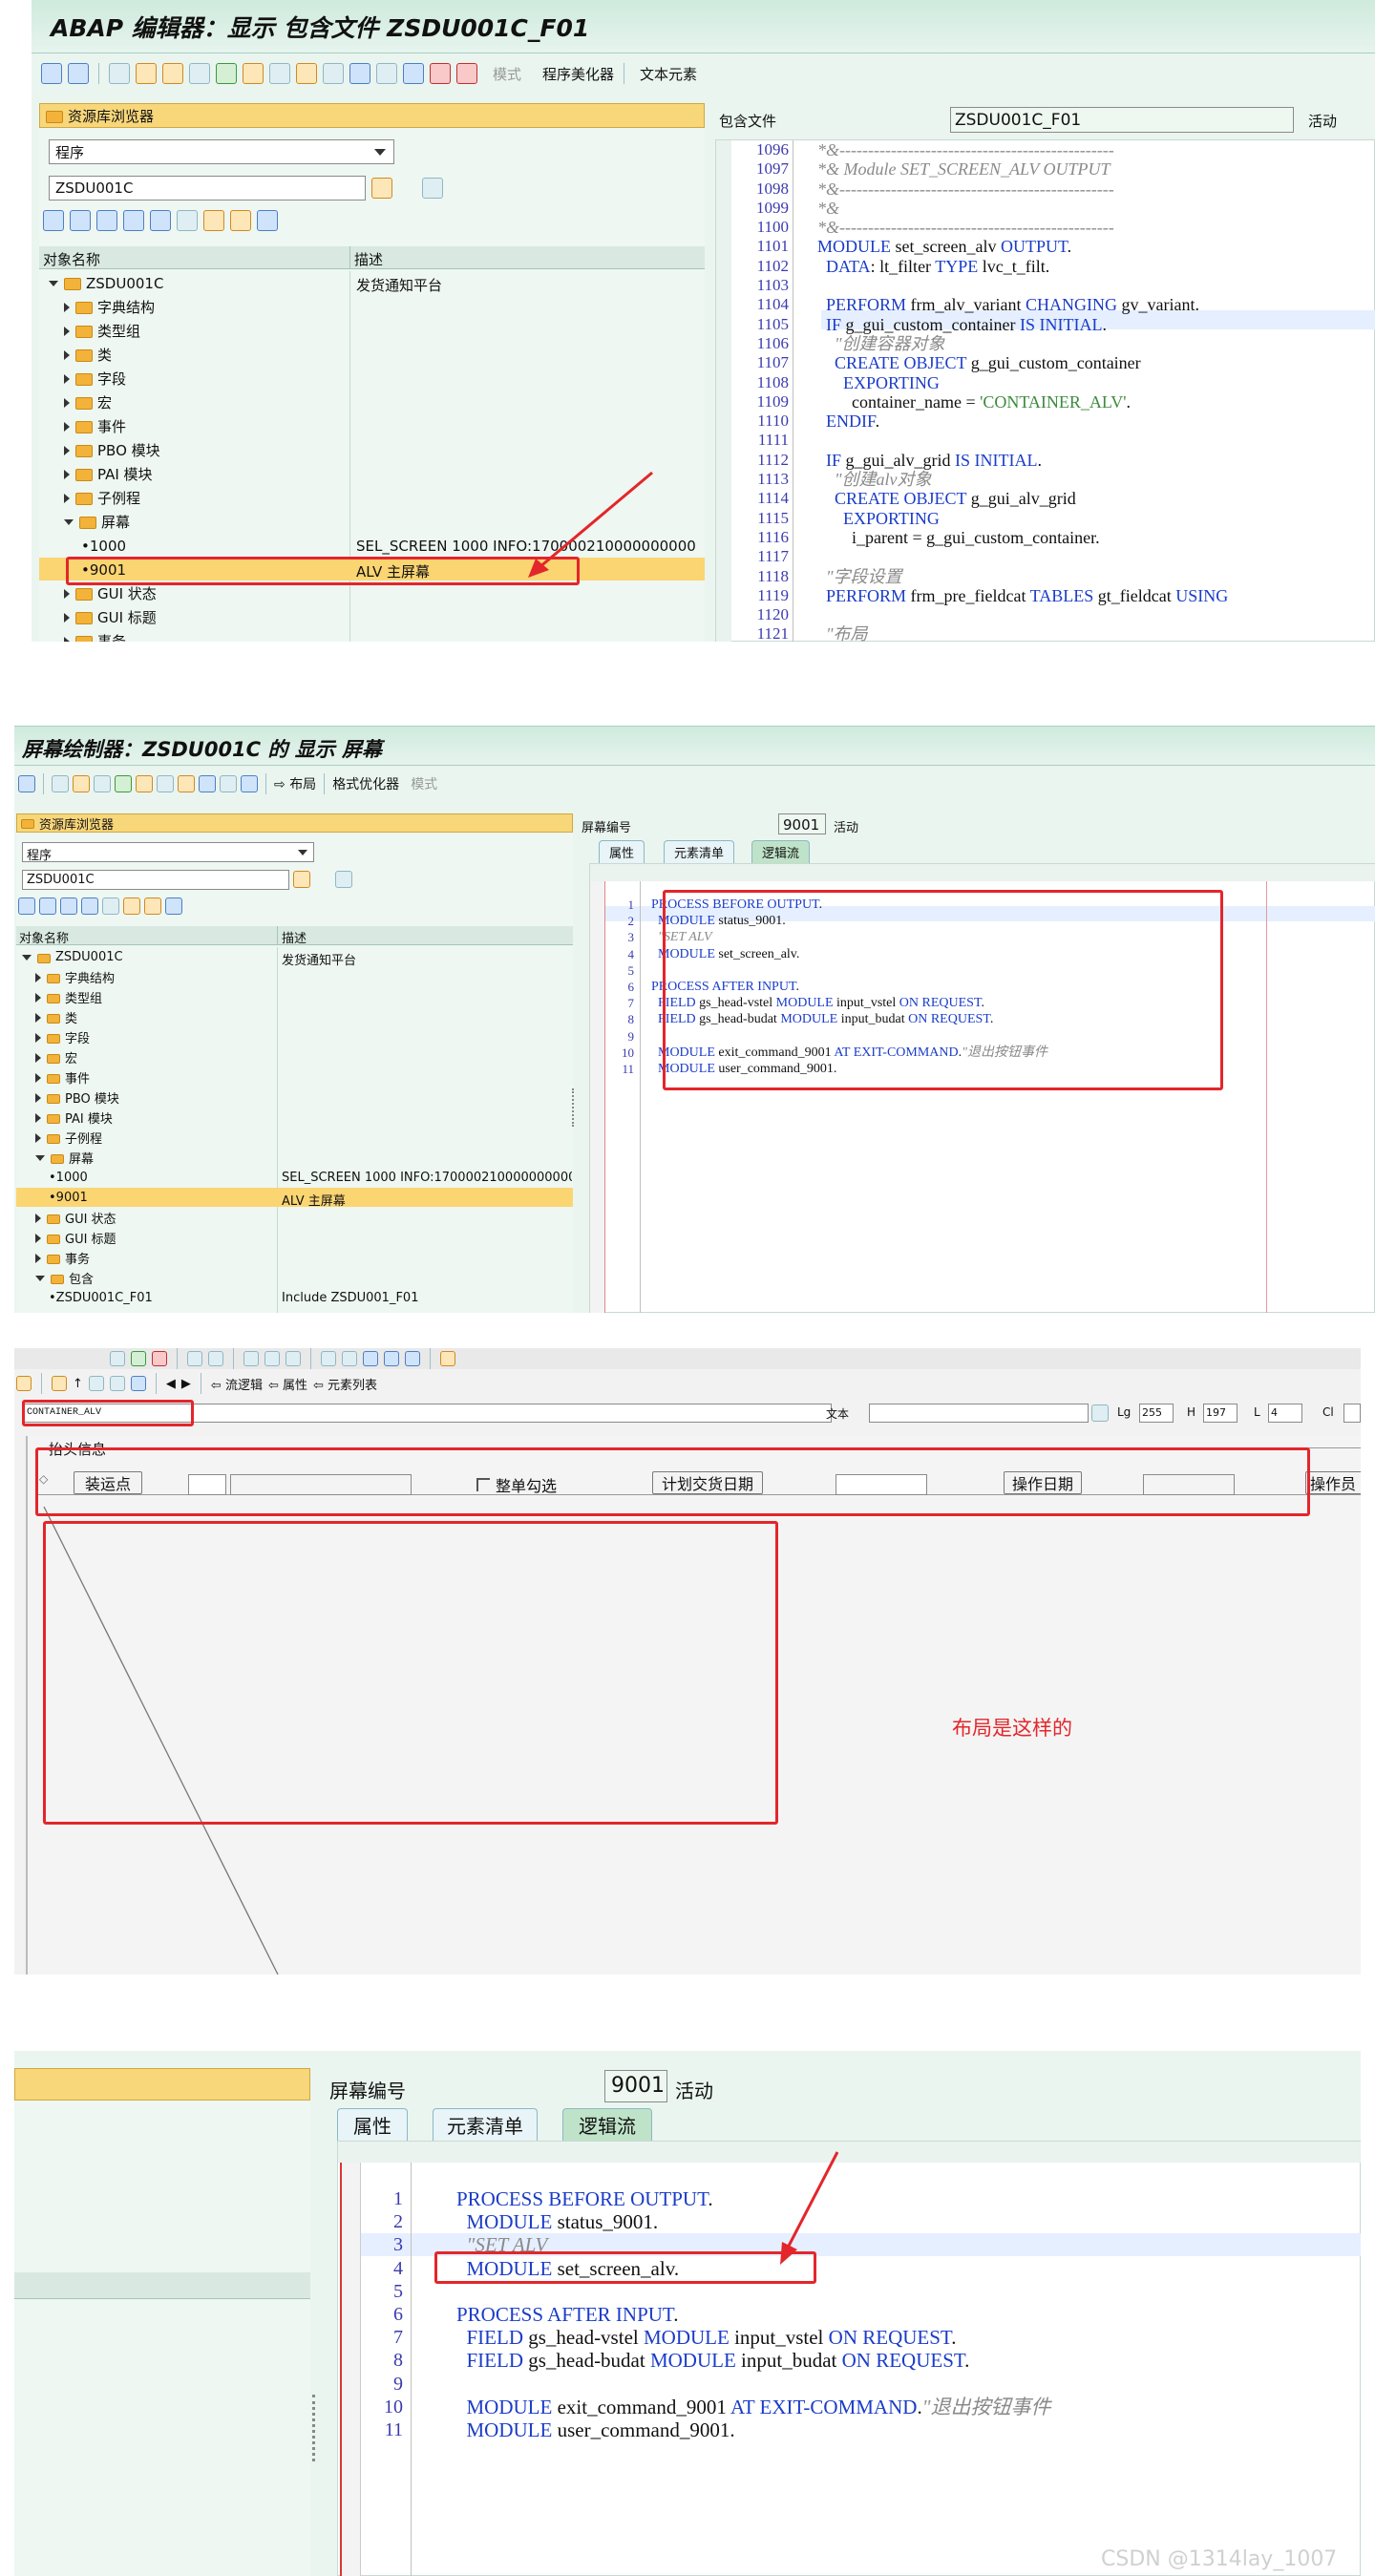 The height and width of the screenshot is (2576, 1375). Describe the element at coordinates (186, 1384) in the screenshot. I see `next-icon: ▶` at that location.